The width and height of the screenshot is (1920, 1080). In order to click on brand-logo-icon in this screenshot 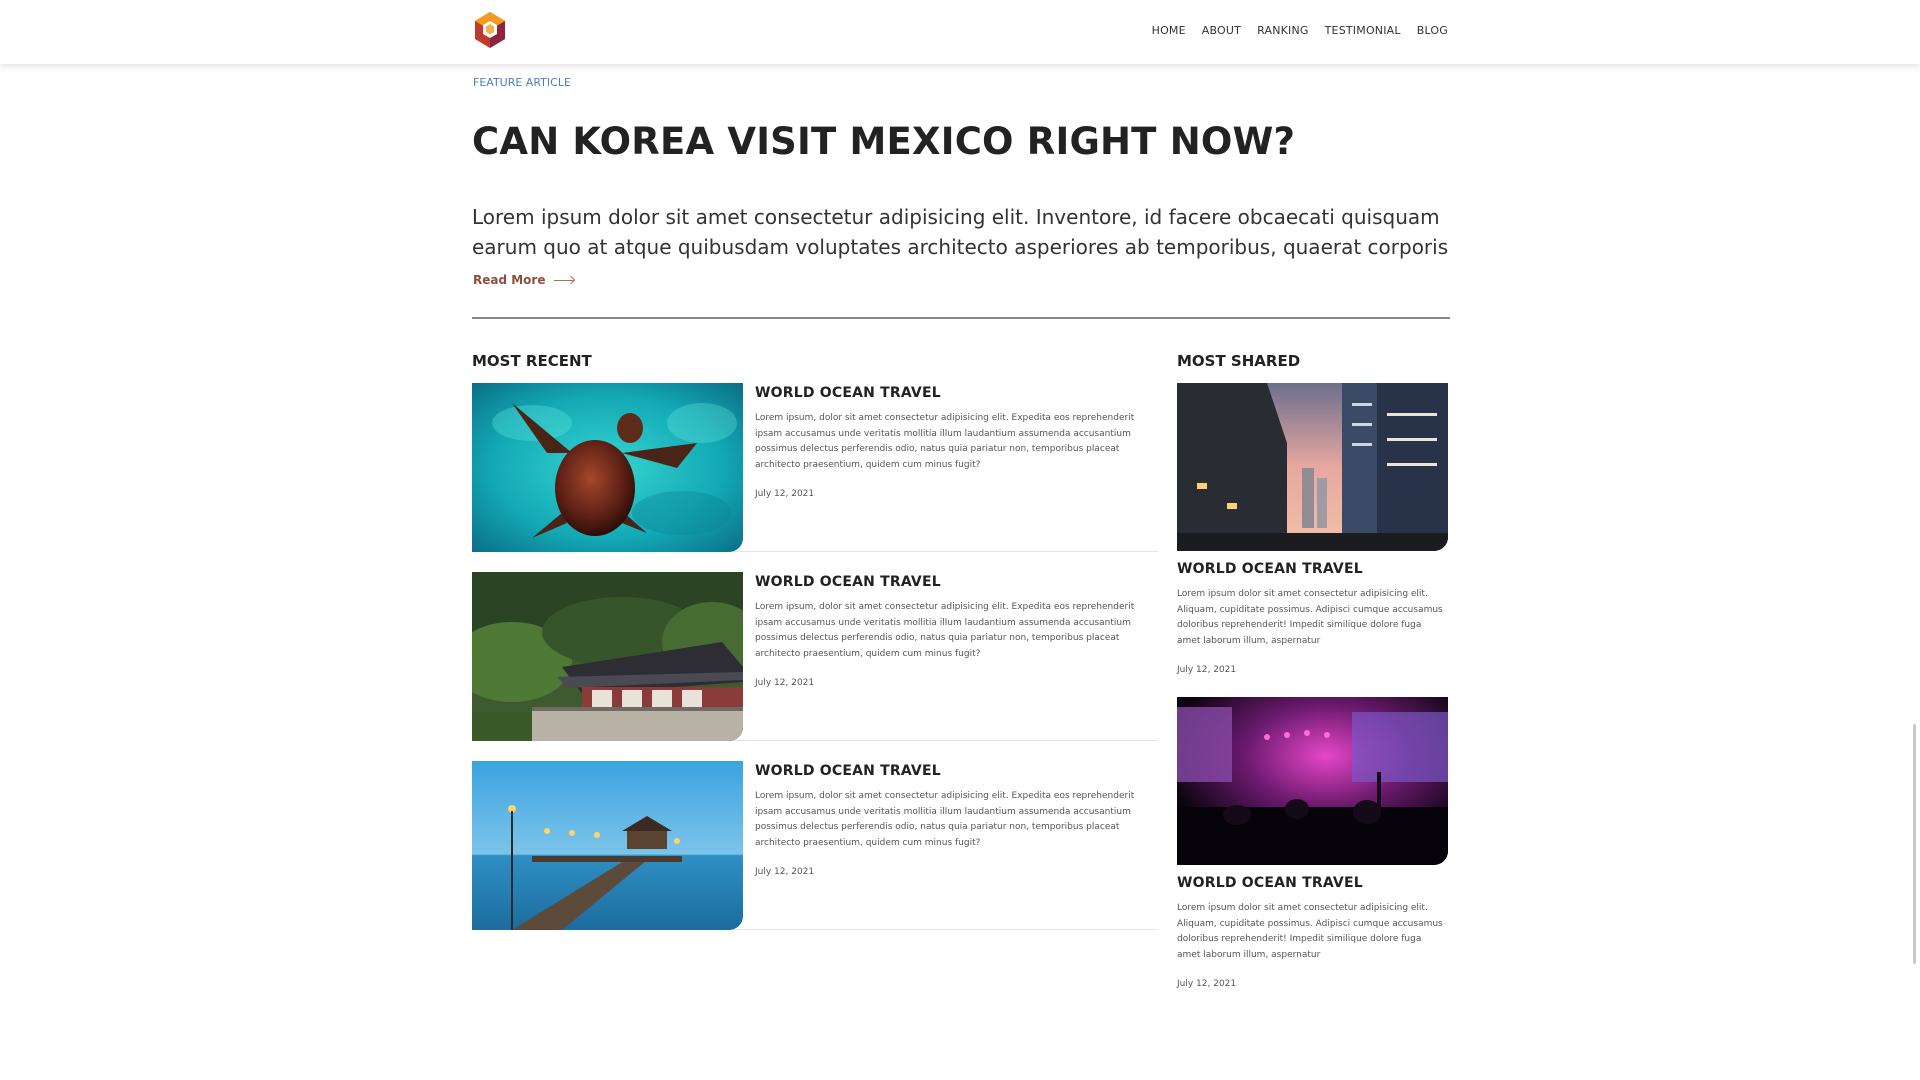, I will do `click(490, 30)`.